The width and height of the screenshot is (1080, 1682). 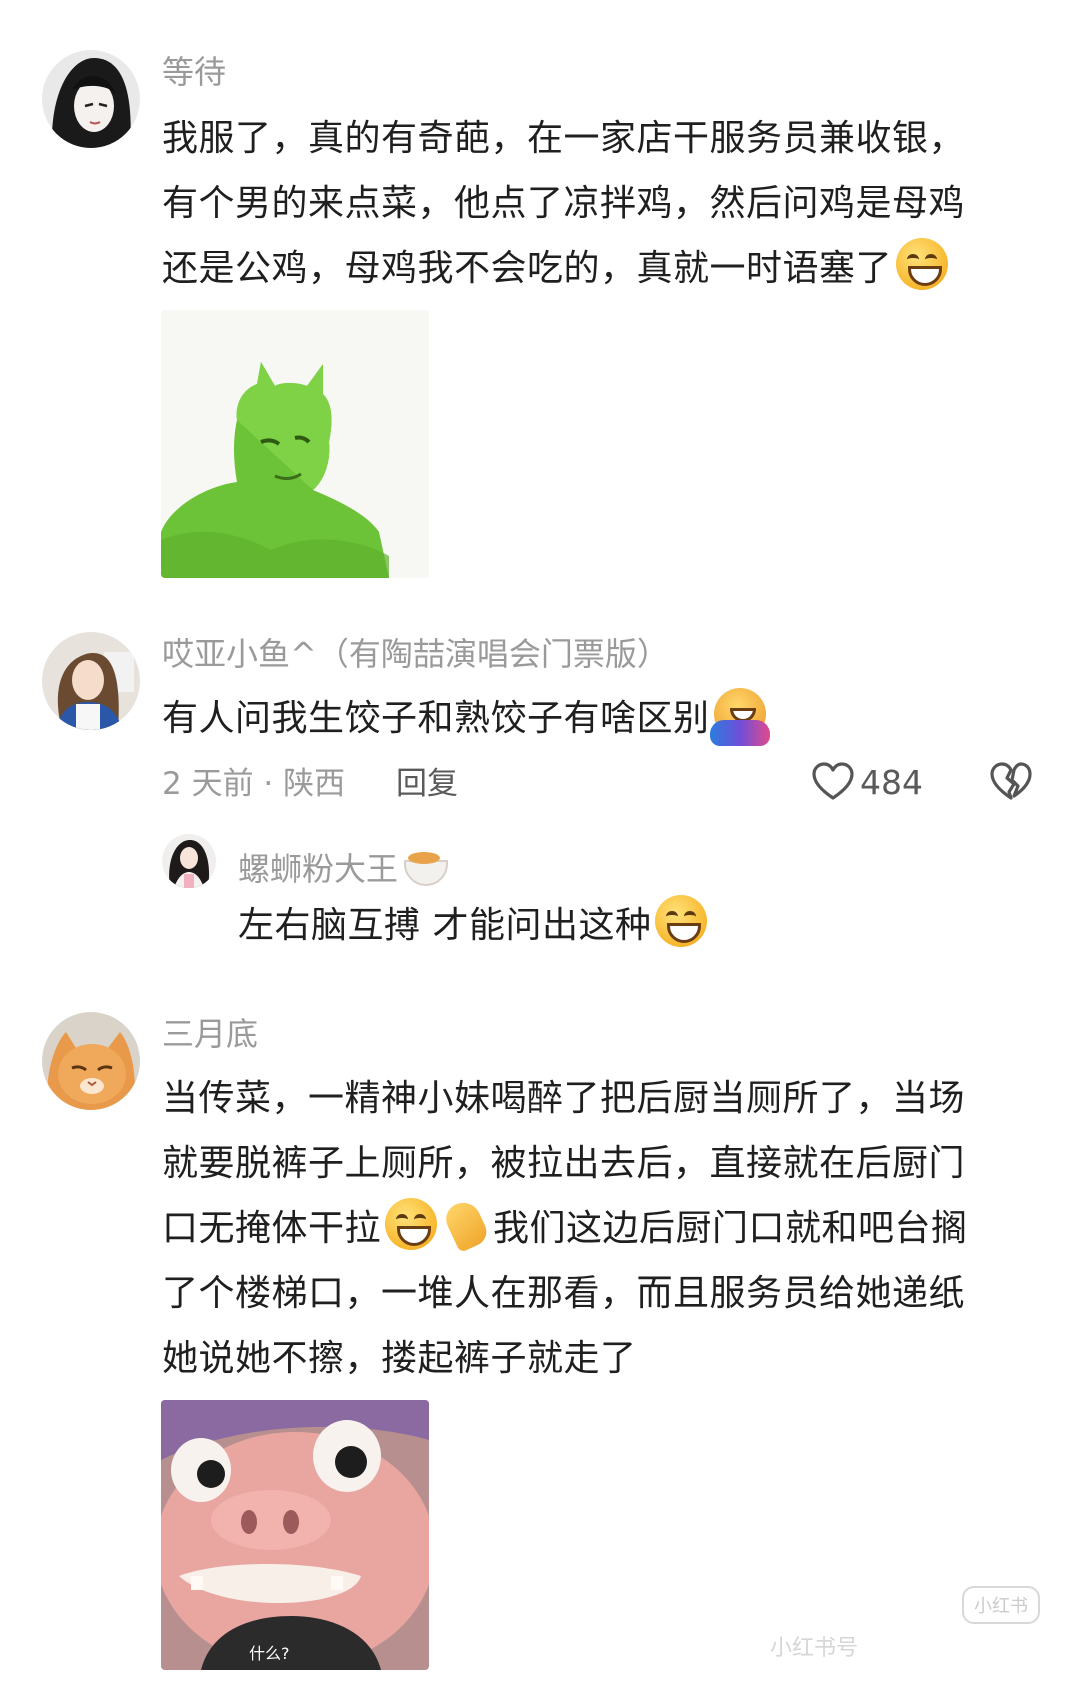 I want to click on hug-emoji, so click(x=739, y=717).